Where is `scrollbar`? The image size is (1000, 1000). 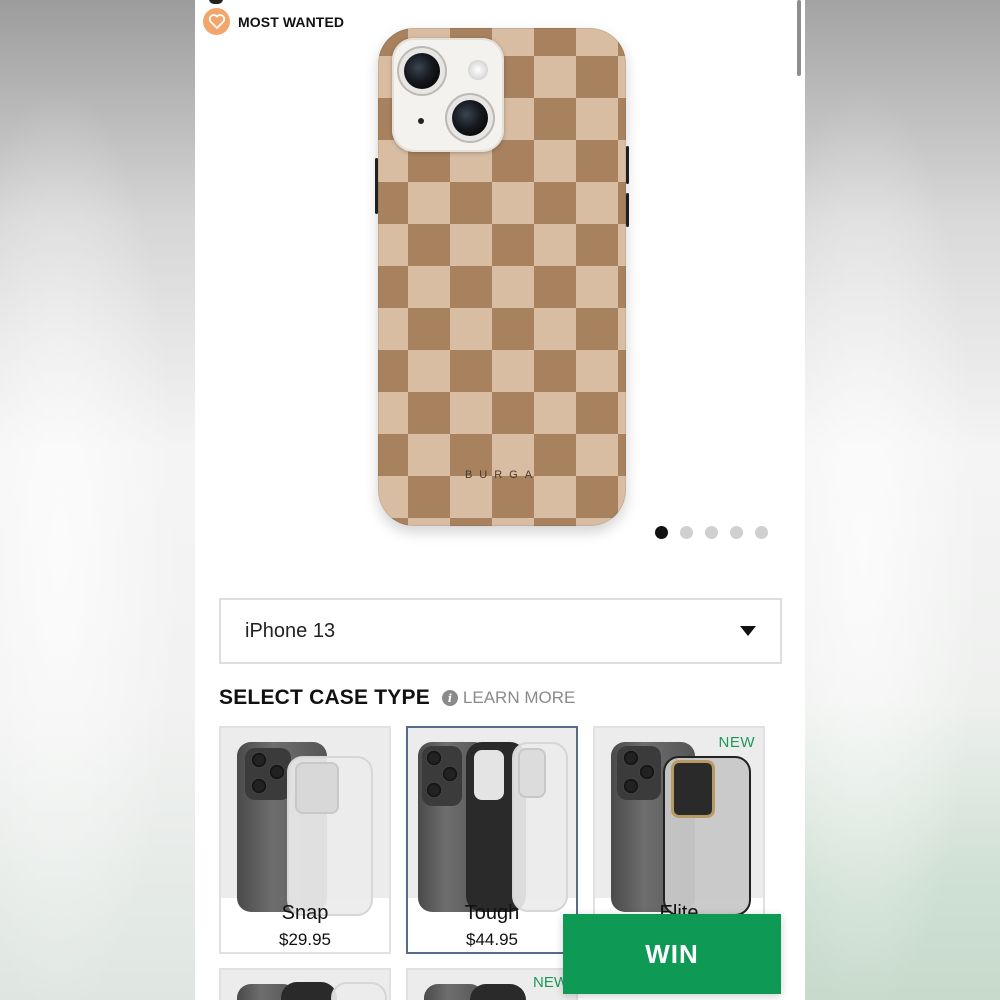 scrollbar is located at coordinates (799, 38).